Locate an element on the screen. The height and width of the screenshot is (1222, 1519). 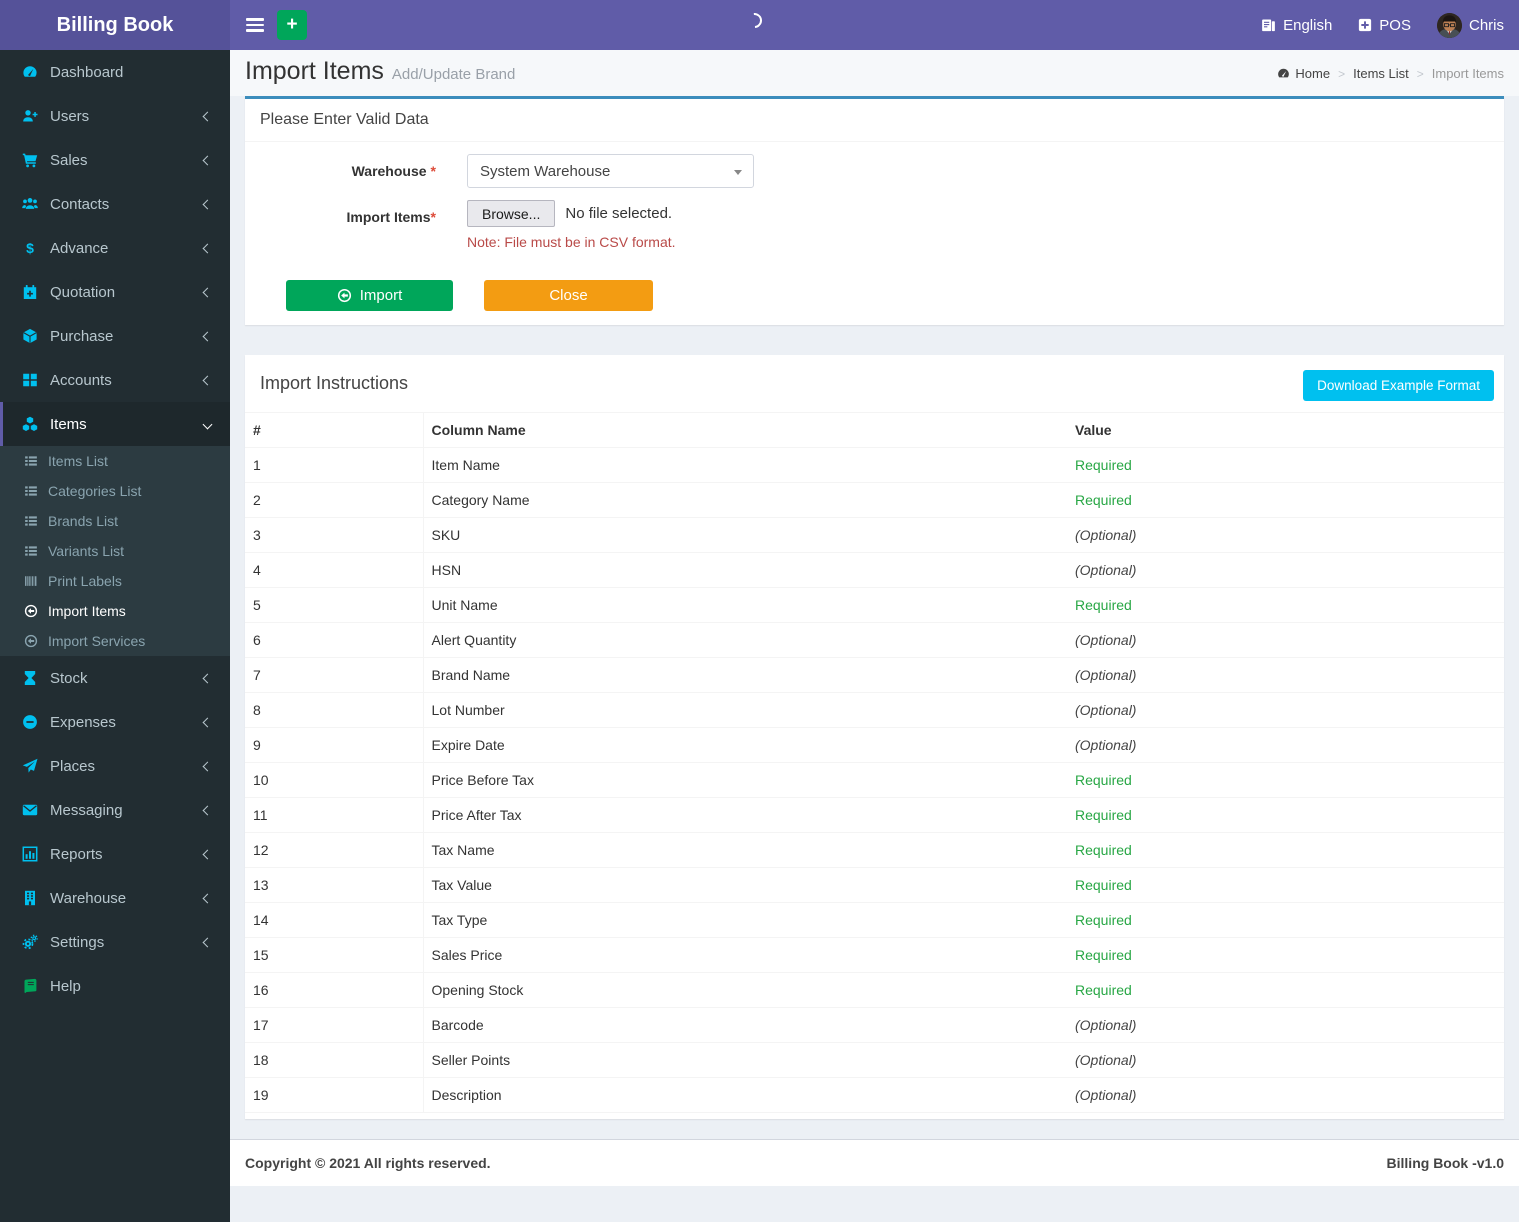
download-example-button: Download Example Format is located at coordinates (1398, 385).